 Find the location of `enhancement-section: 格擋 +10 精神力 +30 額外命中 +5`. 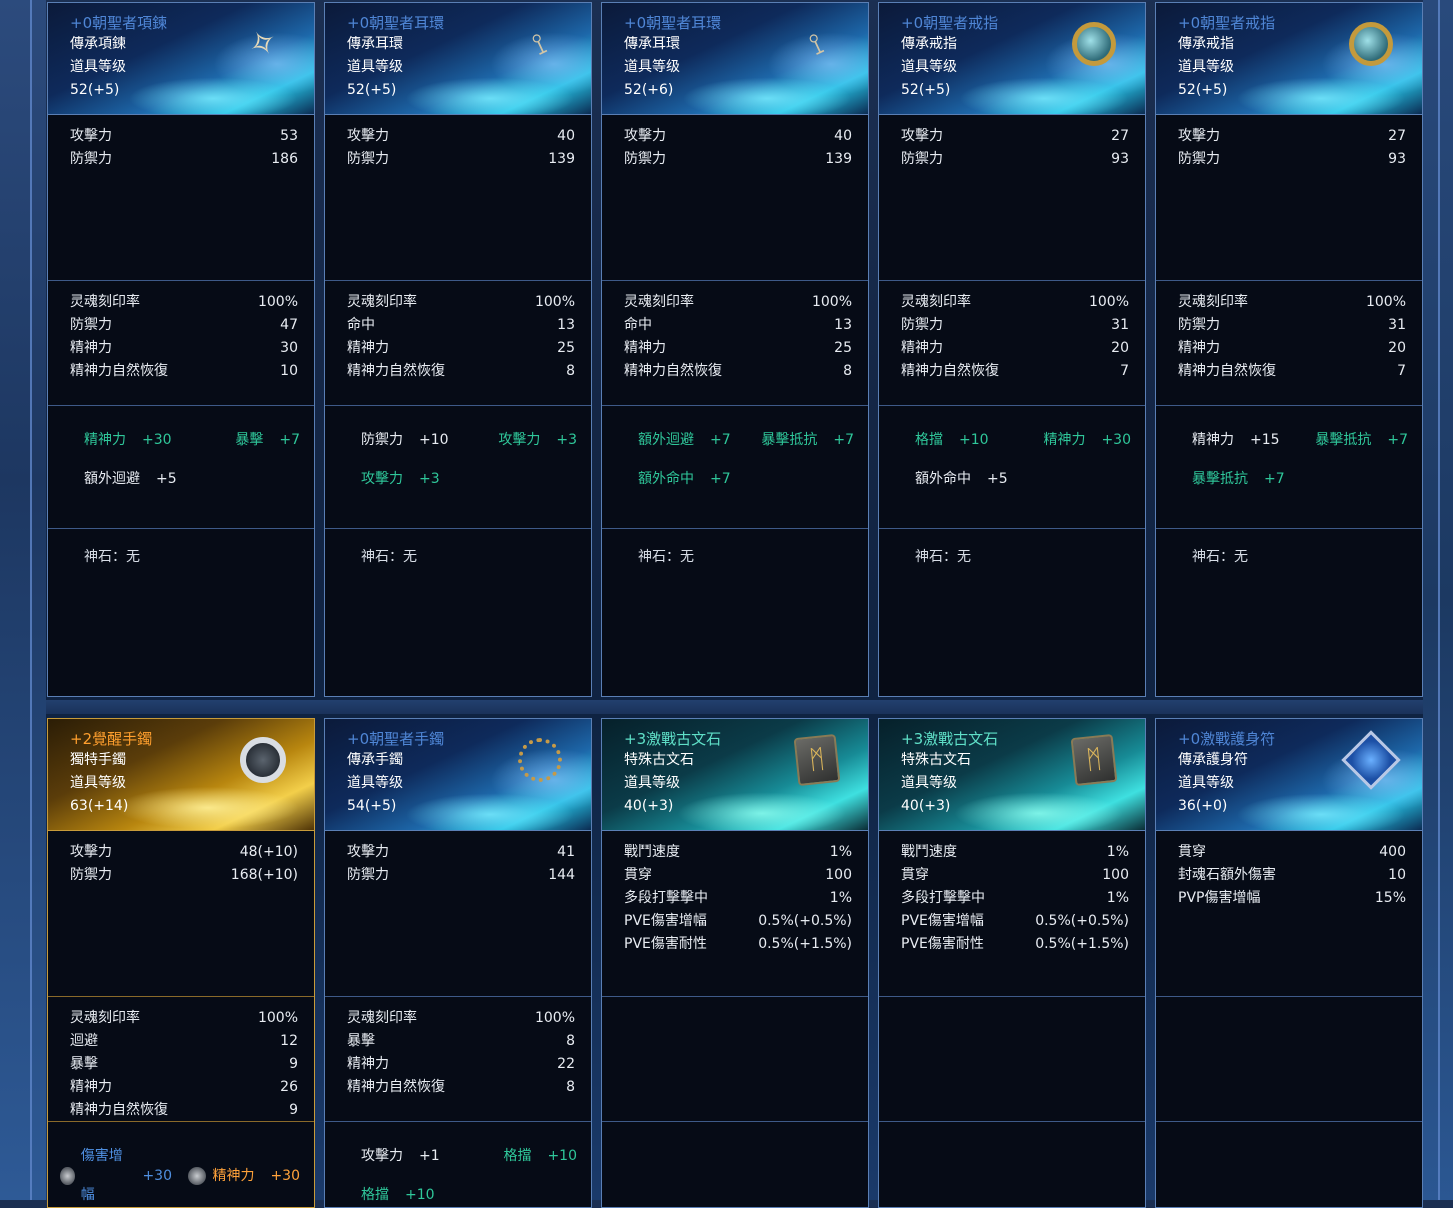

enhancement-section: 格擋 +10 精神力 +30 額外命中 +5 is located at coordinates (1012, 467).